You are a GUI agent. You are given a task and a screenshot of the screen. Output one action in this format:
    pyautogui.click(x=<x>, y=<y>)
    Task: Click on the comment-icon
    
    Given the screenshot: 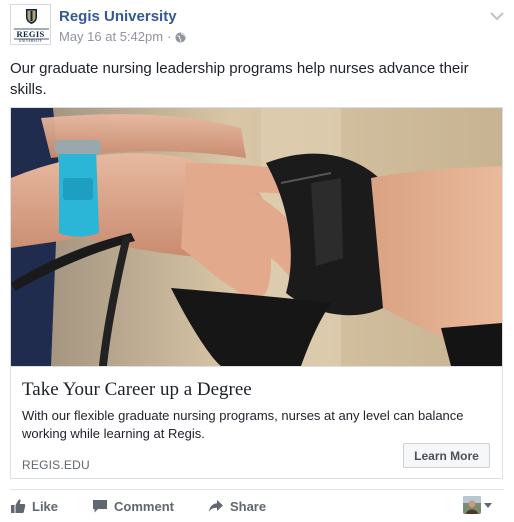 What is the action you would take?
    pyautogui.click(x=100, y=506)
    